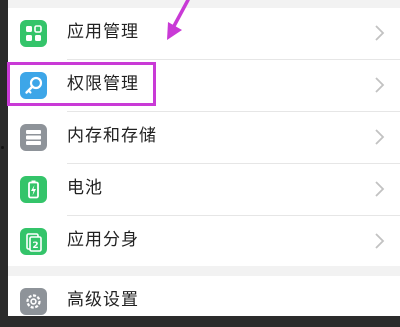 Image resolution: width=400 pixels, height=327 pixels. I want to click on pointer-arrow-icon, so click(178, 20).